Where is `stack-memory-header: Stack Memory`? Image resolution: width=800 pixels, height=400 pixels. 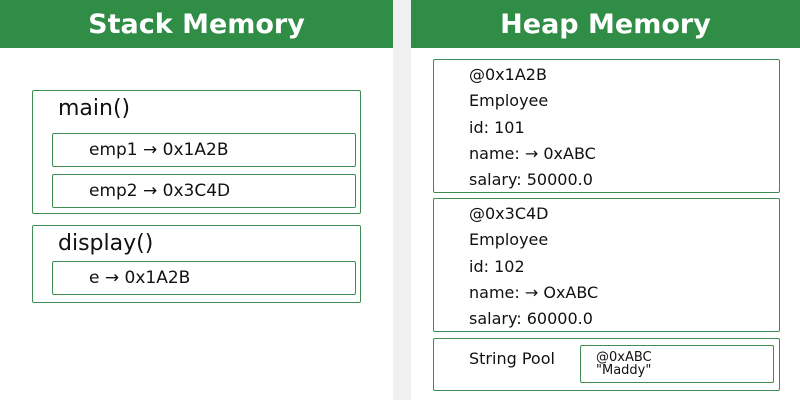
stack-memory-header: Stack Memory is located at coordinates (196, 24).